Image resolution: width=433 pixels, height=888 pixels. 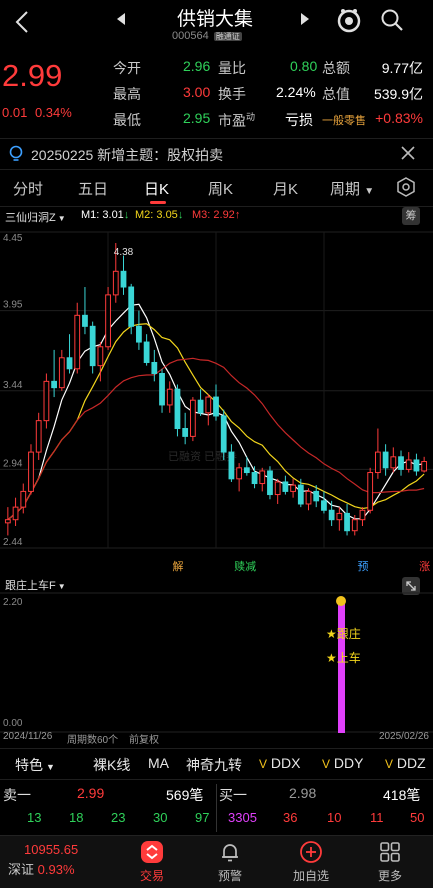 I want to click on indicator-selector: 三仙归洞Z ▼, so click(x=35, y=217).